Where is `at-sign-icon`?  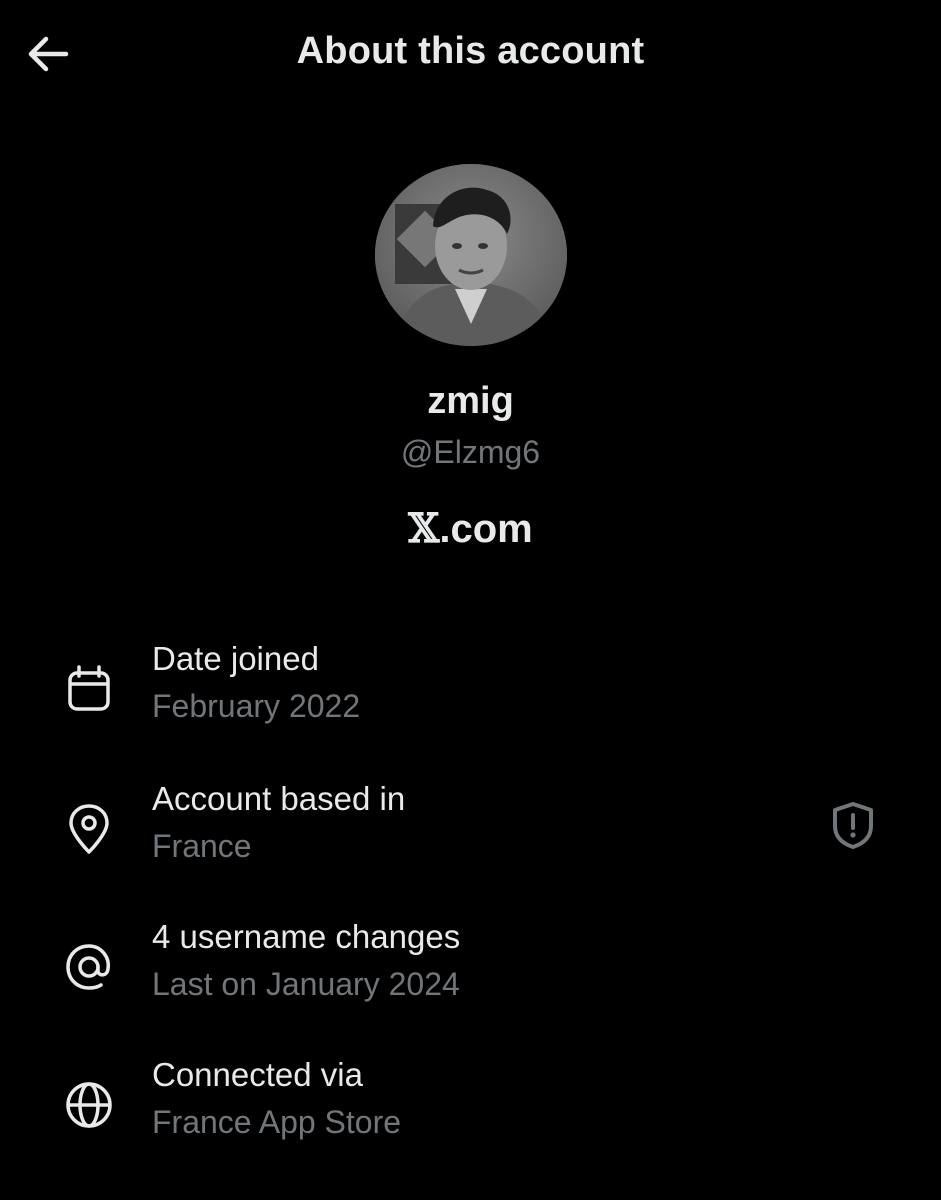
at-sign-icon is located at coordinates (89, 967).